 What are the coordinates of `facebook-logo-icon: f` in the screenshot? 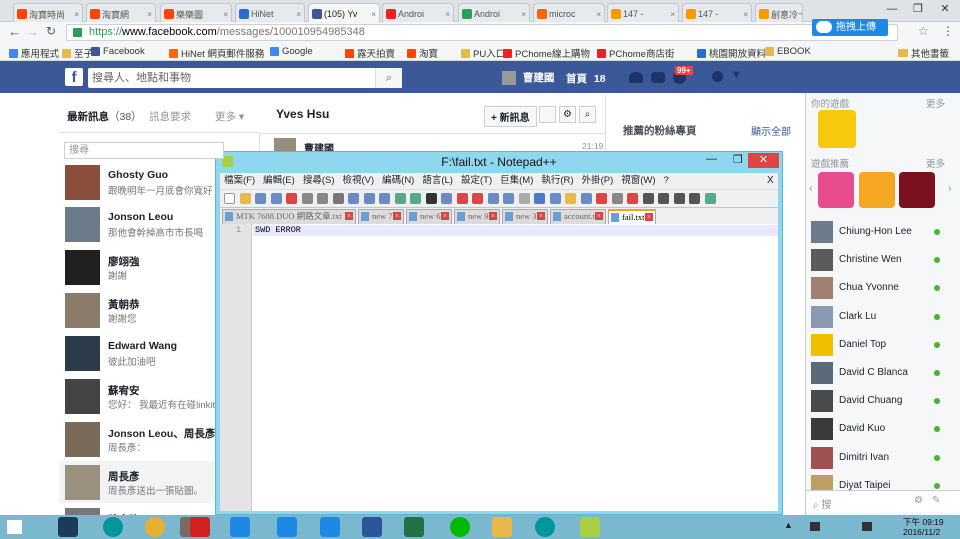 It's located at (74, 77).